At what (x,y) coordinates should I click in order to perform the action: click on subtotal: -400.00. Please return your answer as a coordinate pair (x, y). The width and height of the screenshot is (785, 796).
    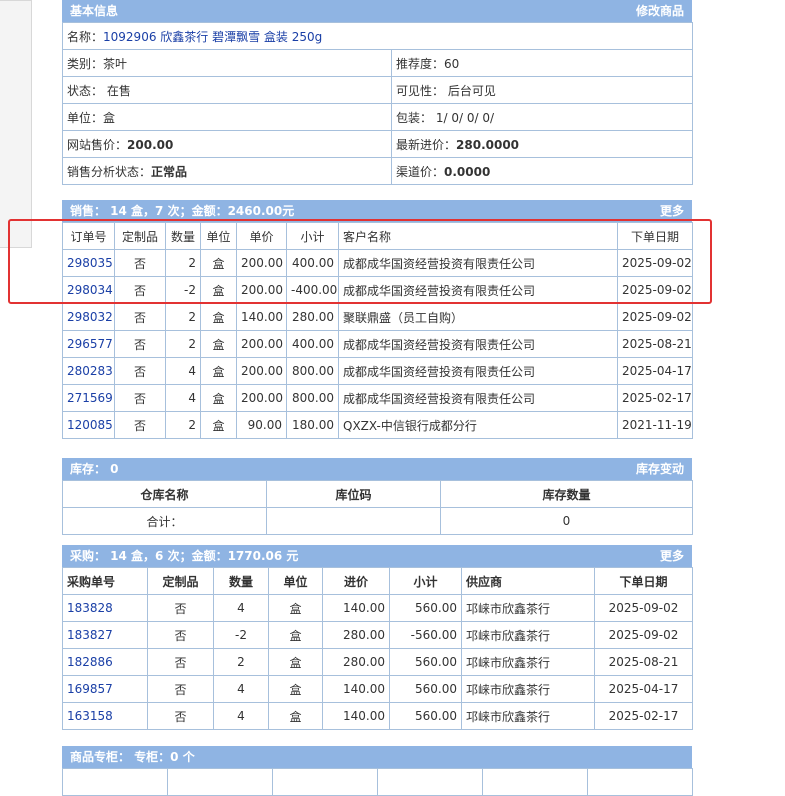
    Looking at the image, I should click on (312, 290).